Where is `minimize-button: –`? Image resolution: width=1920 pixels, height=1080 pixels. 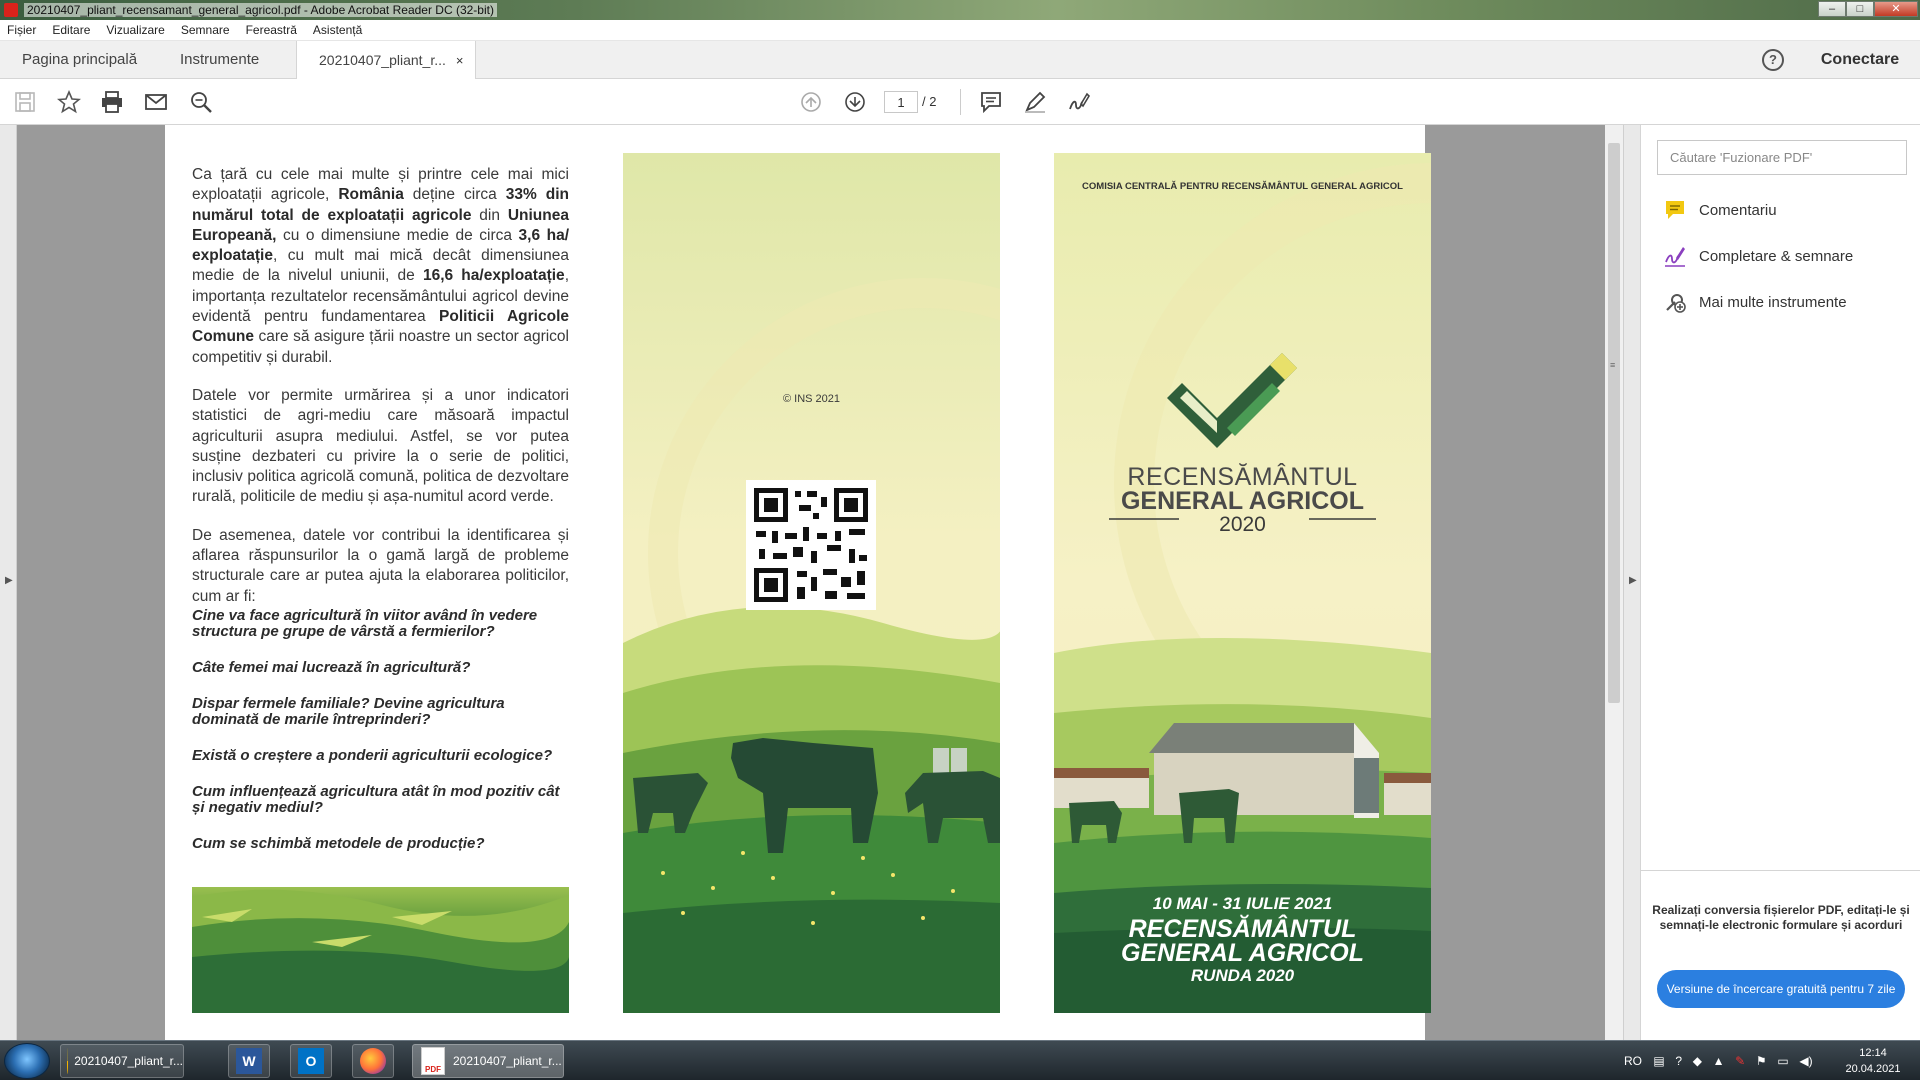
minimize-button: – is located at coordinates (1832, 9).